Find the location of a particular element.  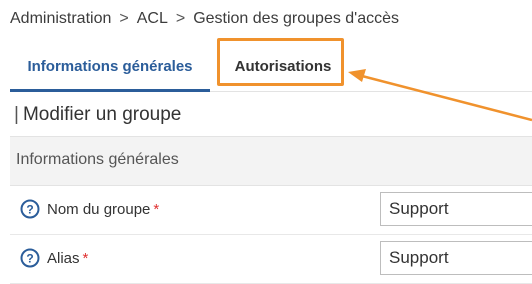

field-label-text: Nom du groupe is located at coordinates (99, 209).